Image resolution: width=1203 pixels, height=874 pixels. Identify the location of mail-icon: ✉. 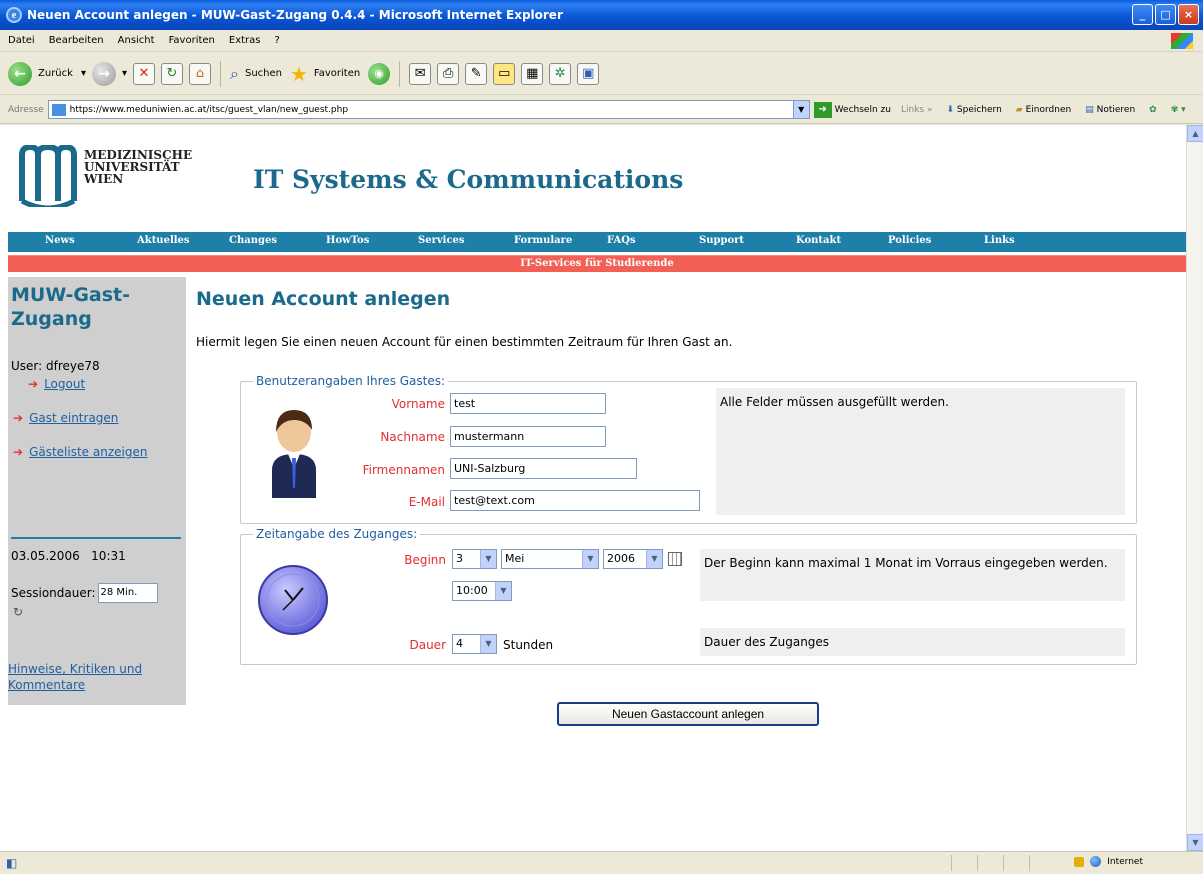
(420, 73).